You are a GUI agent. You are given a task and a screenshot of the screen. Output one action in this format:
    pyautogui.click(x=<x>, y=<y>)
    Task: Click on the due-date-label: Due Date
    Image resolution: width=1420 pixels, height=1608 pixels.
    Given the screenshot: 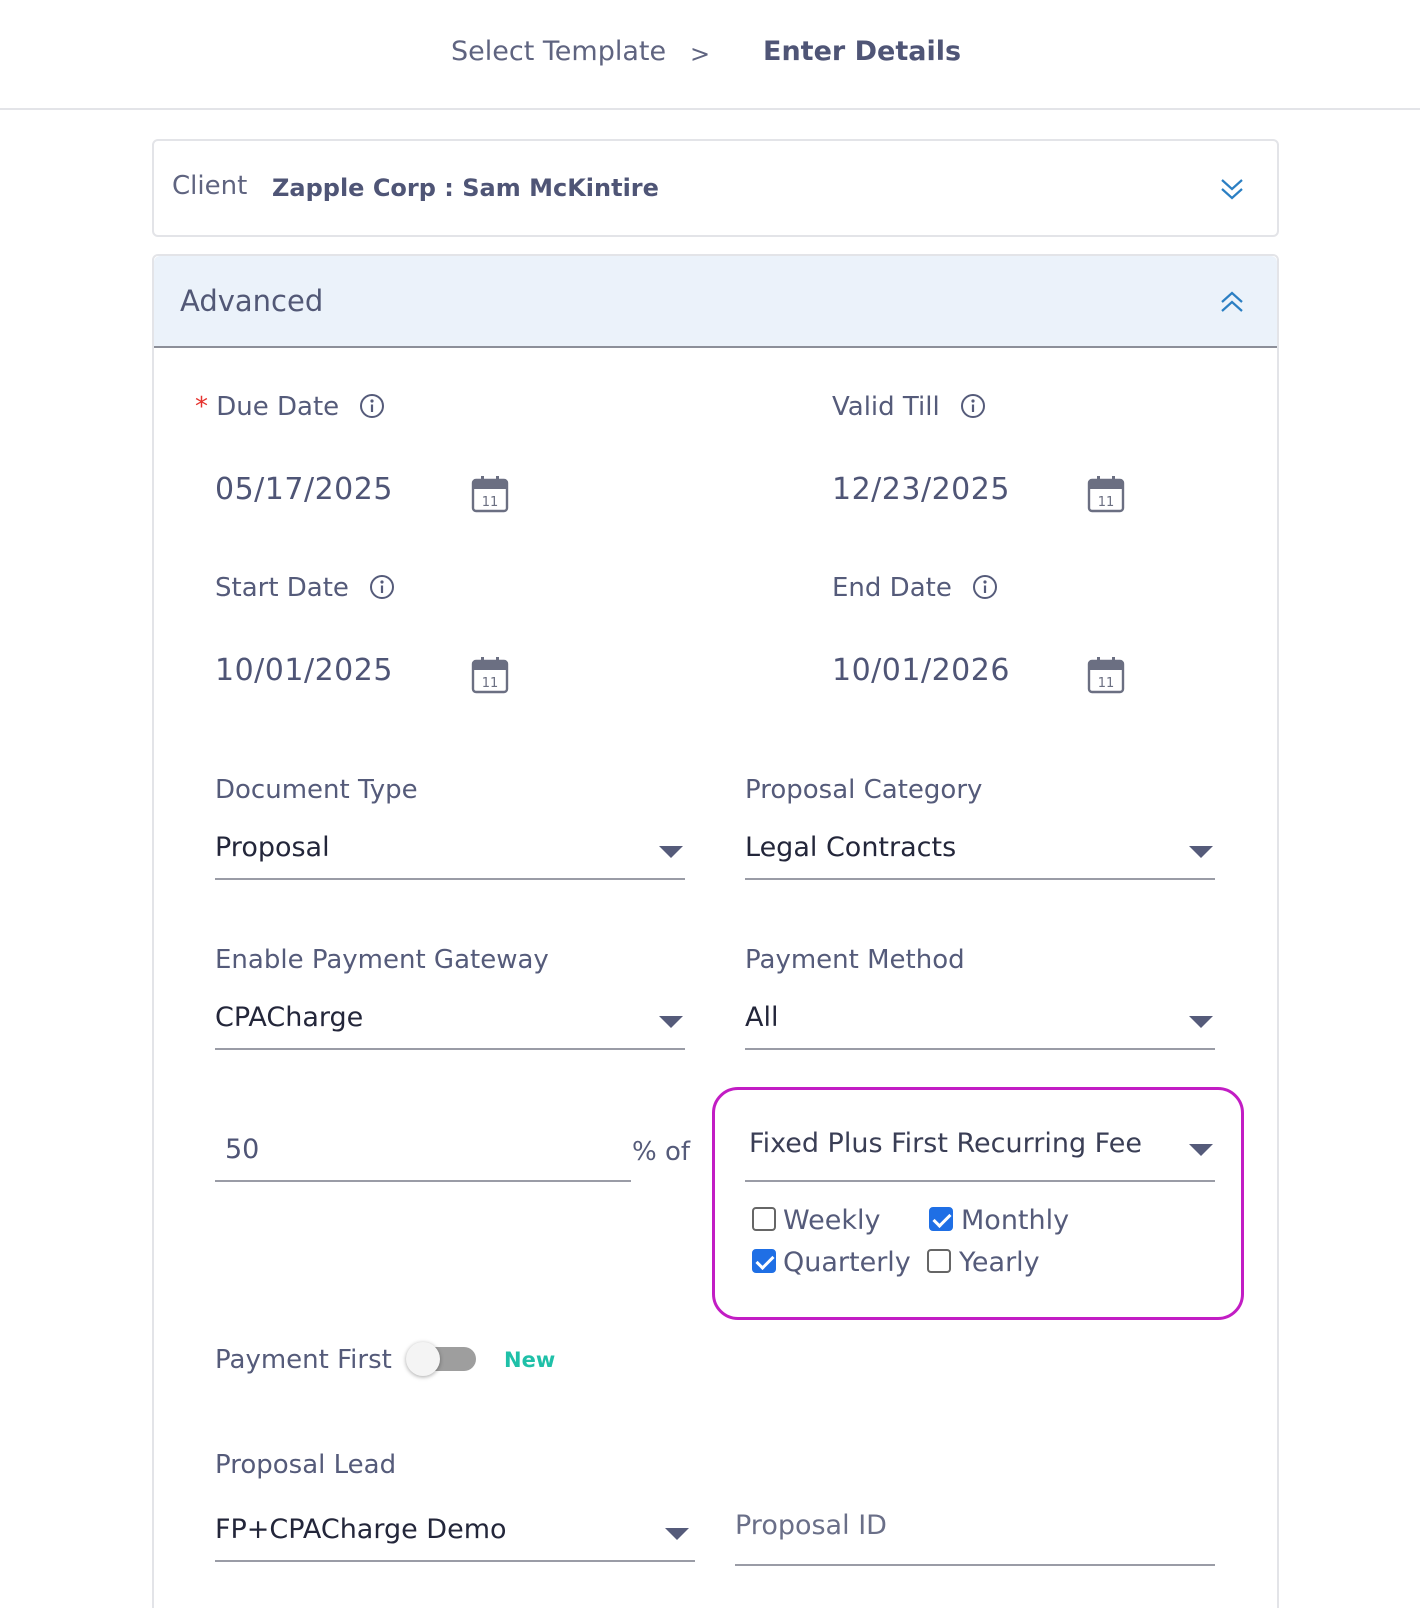 What is the action you would take?
    pyautogui.click(x=278, y=407)
    